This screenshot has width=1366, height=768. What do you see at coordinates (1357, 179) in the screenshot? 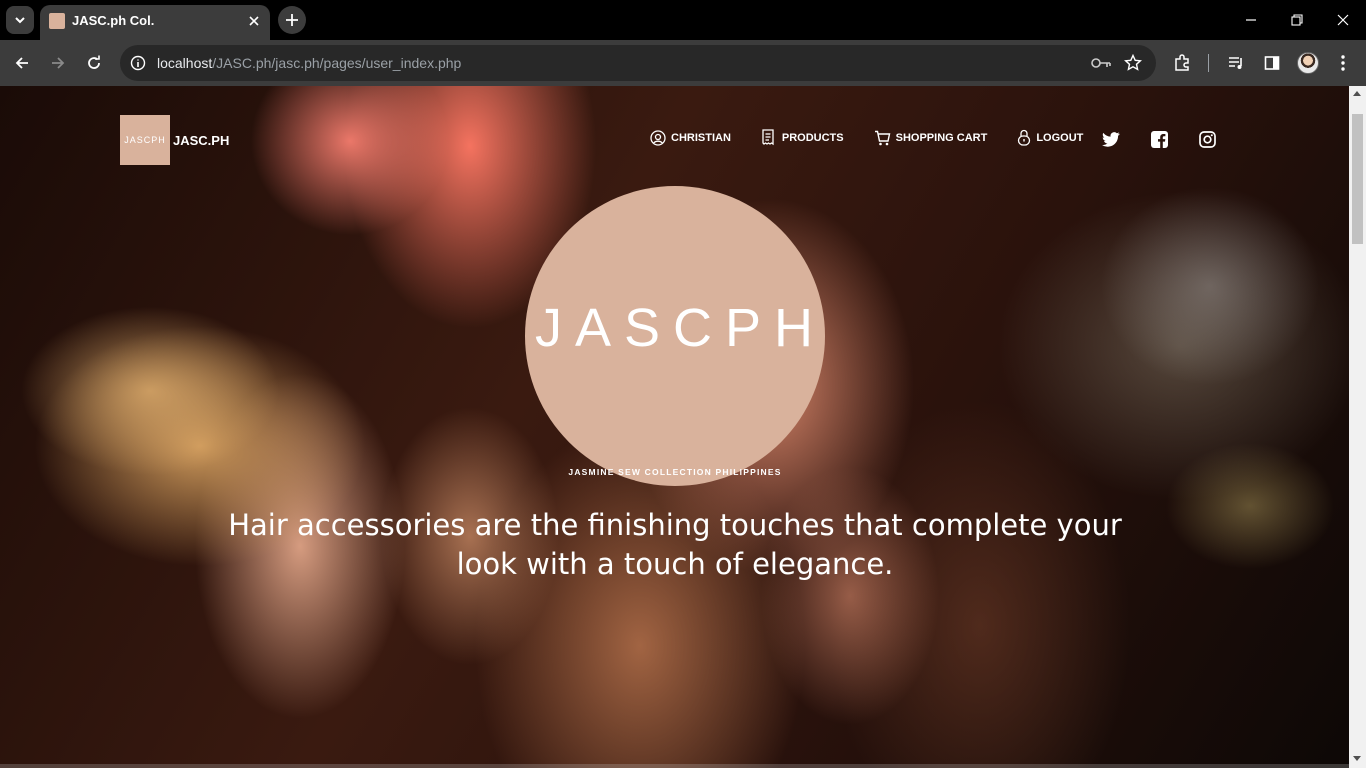
I see `scrollbar-thumb` at bounding box center [1357, 179].